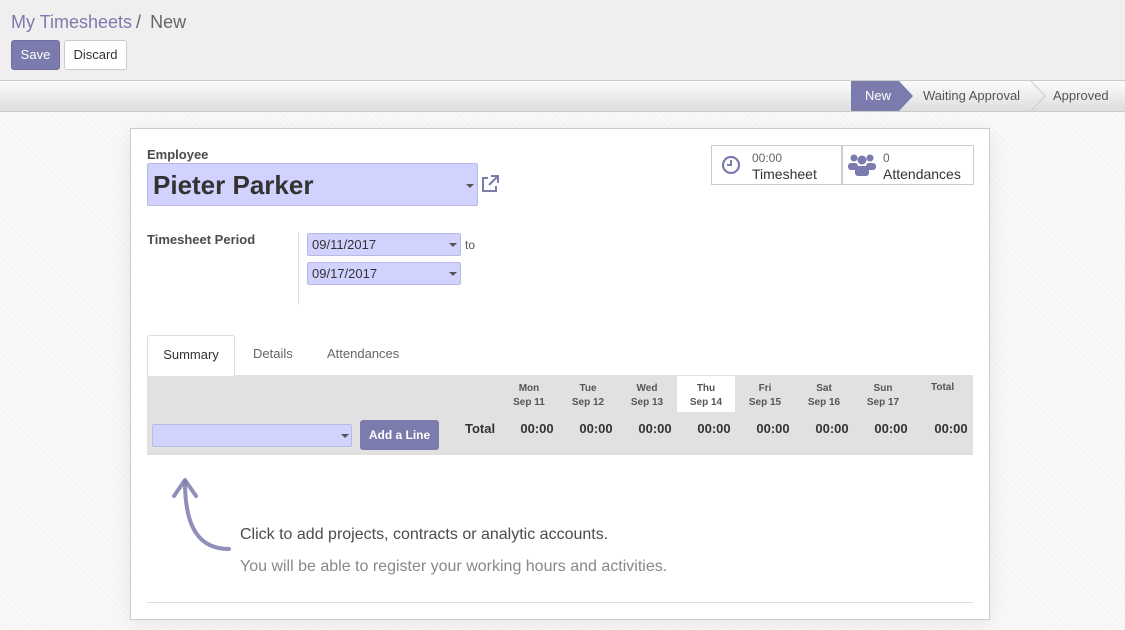 Image resolution: width=1125 pixels, height=630 pixels. Describe the element at coordinates (647, 388) in the screenshot. I see `day-name: Wed` at that location.